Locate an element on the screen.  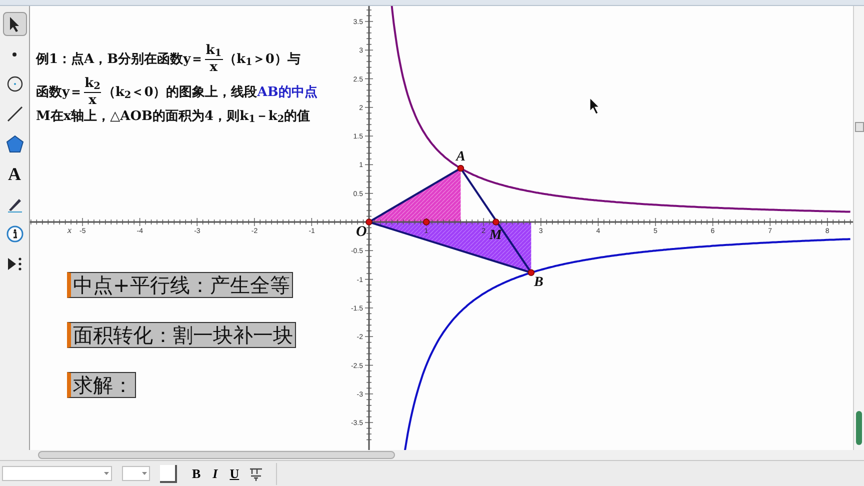
point-label: M is located at coordinates (495, 236).